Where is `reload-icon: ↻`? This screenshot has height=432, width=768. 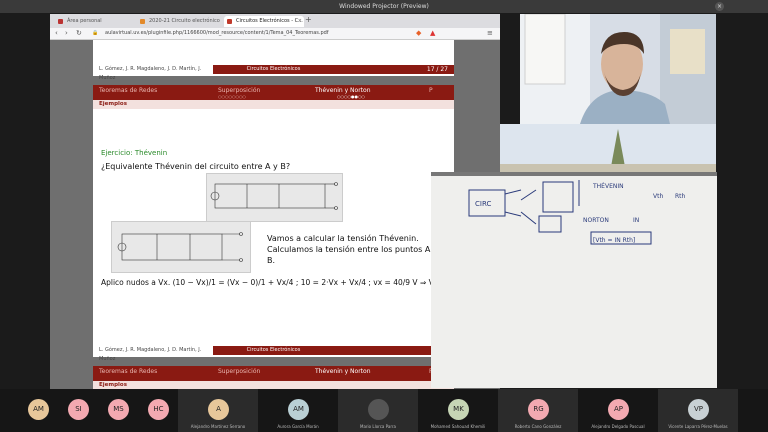 reload-icon: ↻ is located at coordinates (79, 33).